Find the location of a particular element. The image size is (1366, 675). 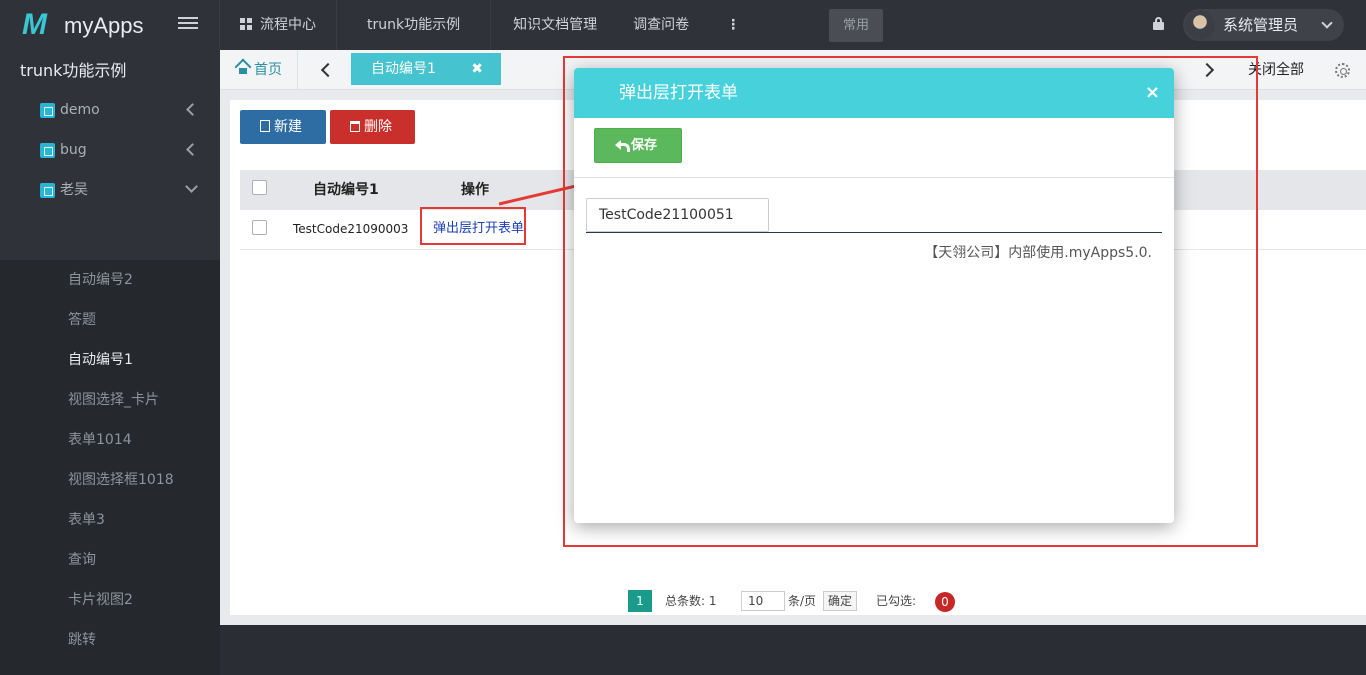

confirm-button: 确定 is located at coordinates (840, 601).